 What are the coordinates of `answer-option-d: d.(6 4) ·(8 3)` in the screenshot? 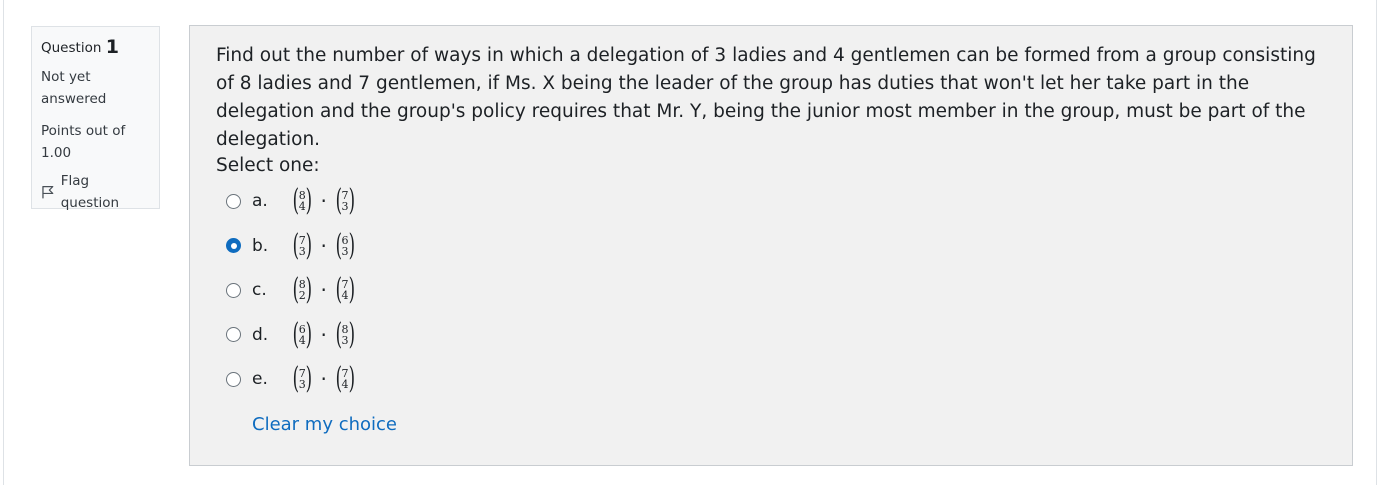 It's located at (291, 335).